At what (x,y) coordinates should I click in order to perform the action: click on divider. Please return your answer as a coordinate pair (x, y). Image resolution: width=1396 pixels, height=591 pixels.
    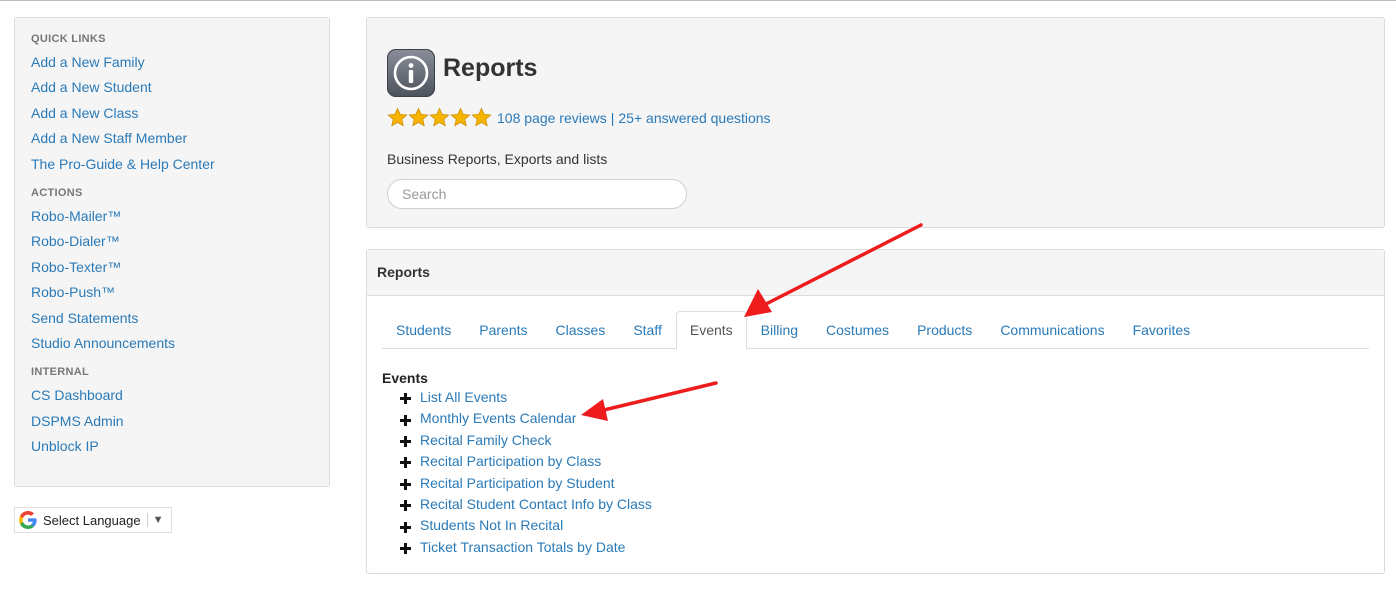
    Looking at the image, I should click on (147, 520).